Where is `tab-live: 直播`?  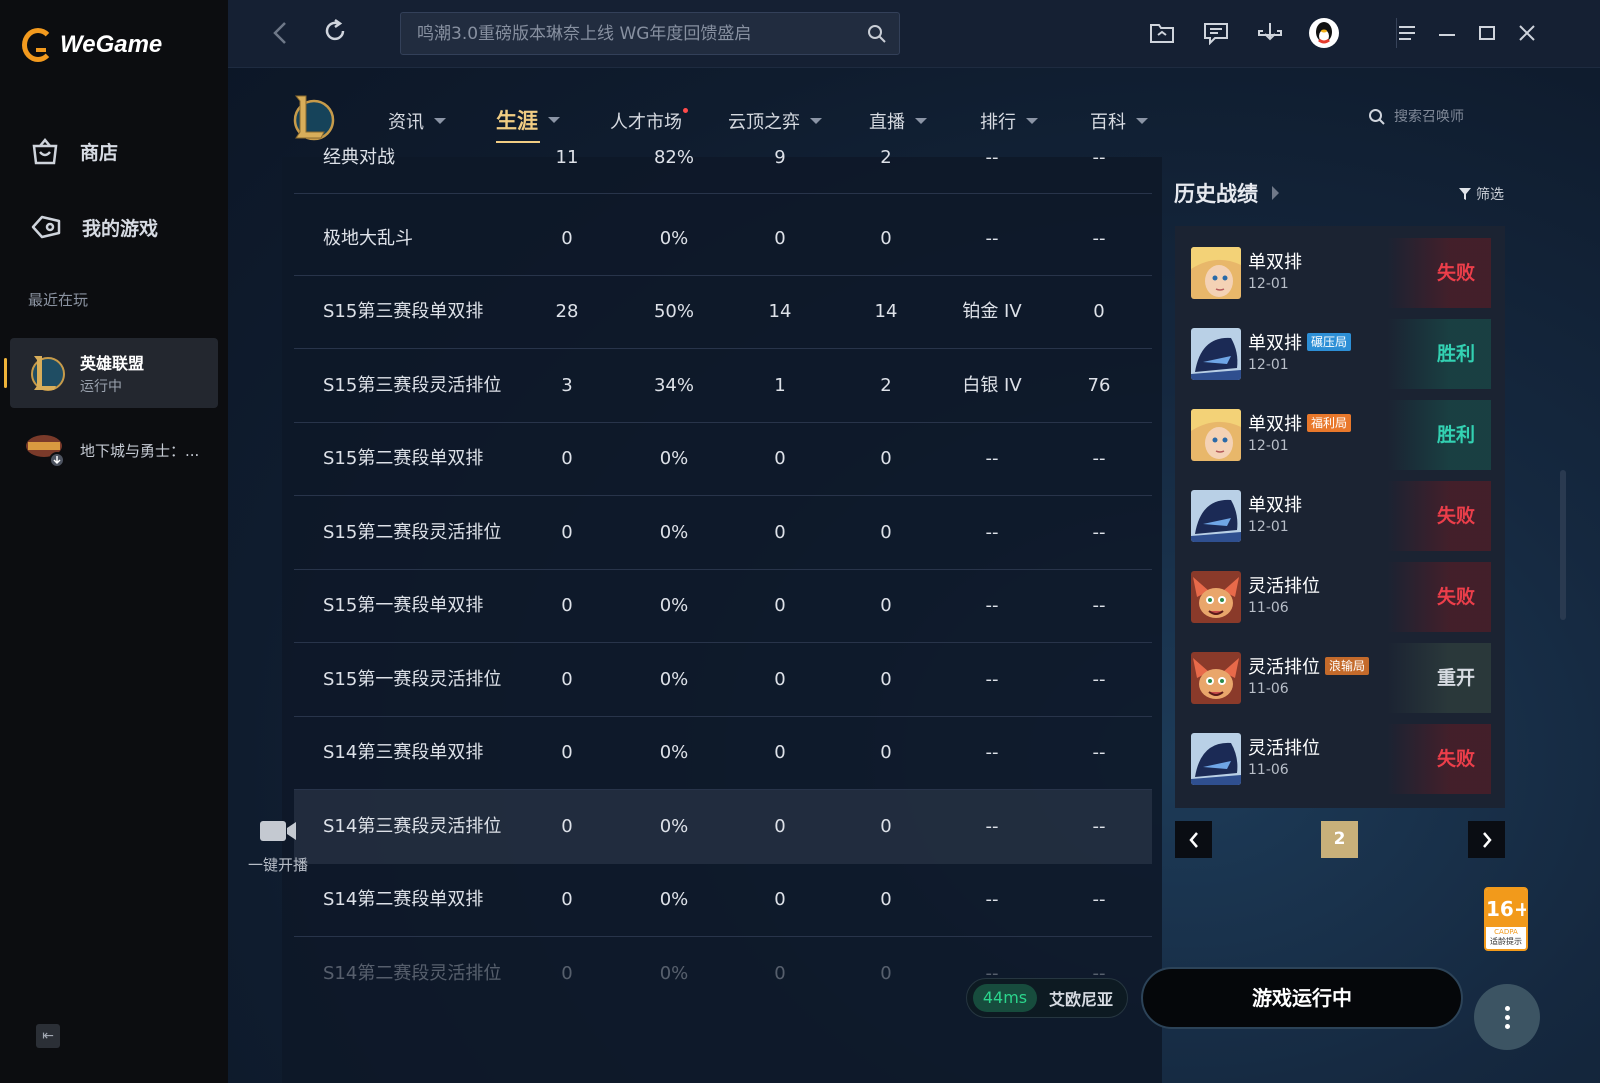 tab-live: 直播 is located at coordinates (898, 121).